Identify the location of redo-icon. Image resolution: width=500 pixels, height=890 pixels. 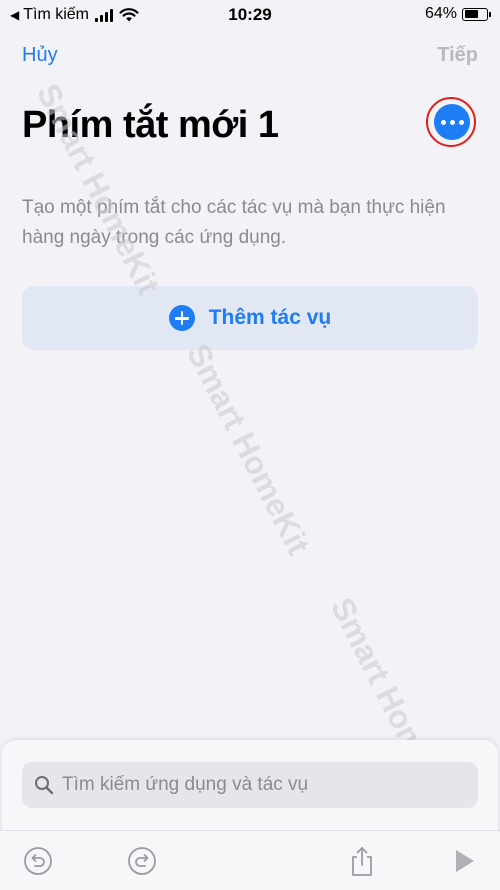
(142, 861).